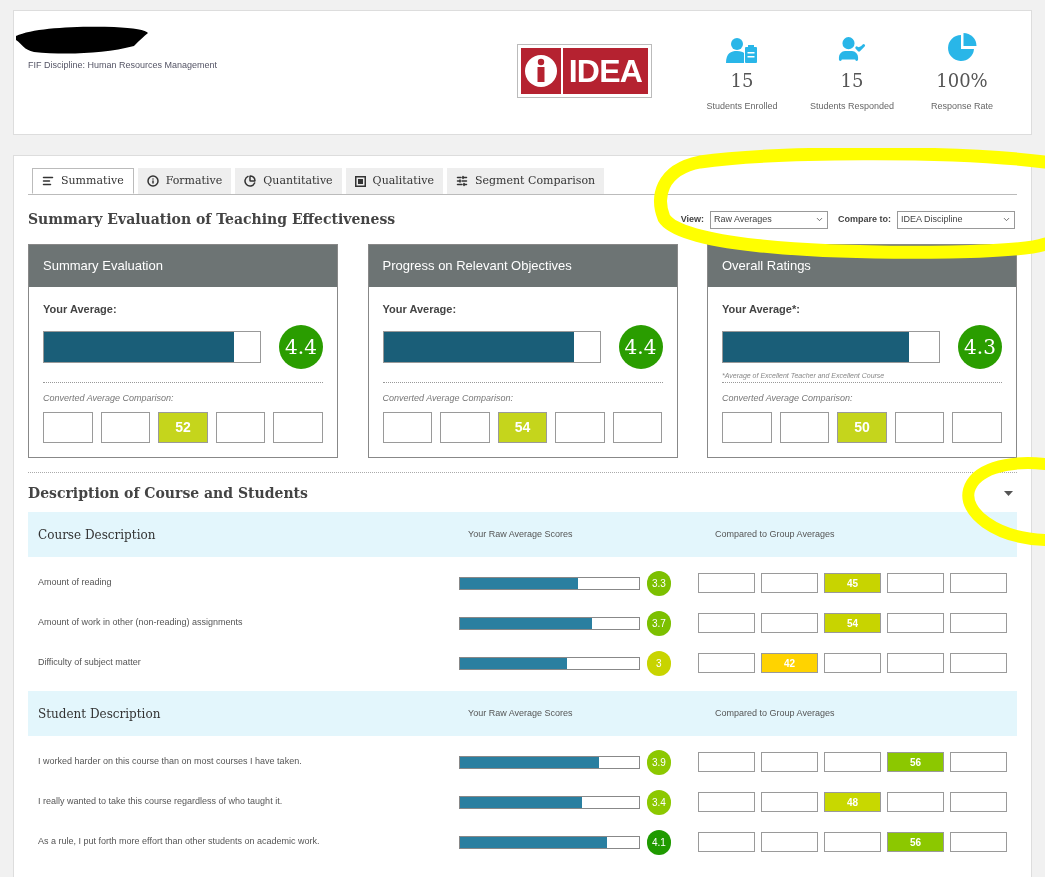 The image size is (1045, 877). I want to click on tab: Qualitative, so click(394, 181).